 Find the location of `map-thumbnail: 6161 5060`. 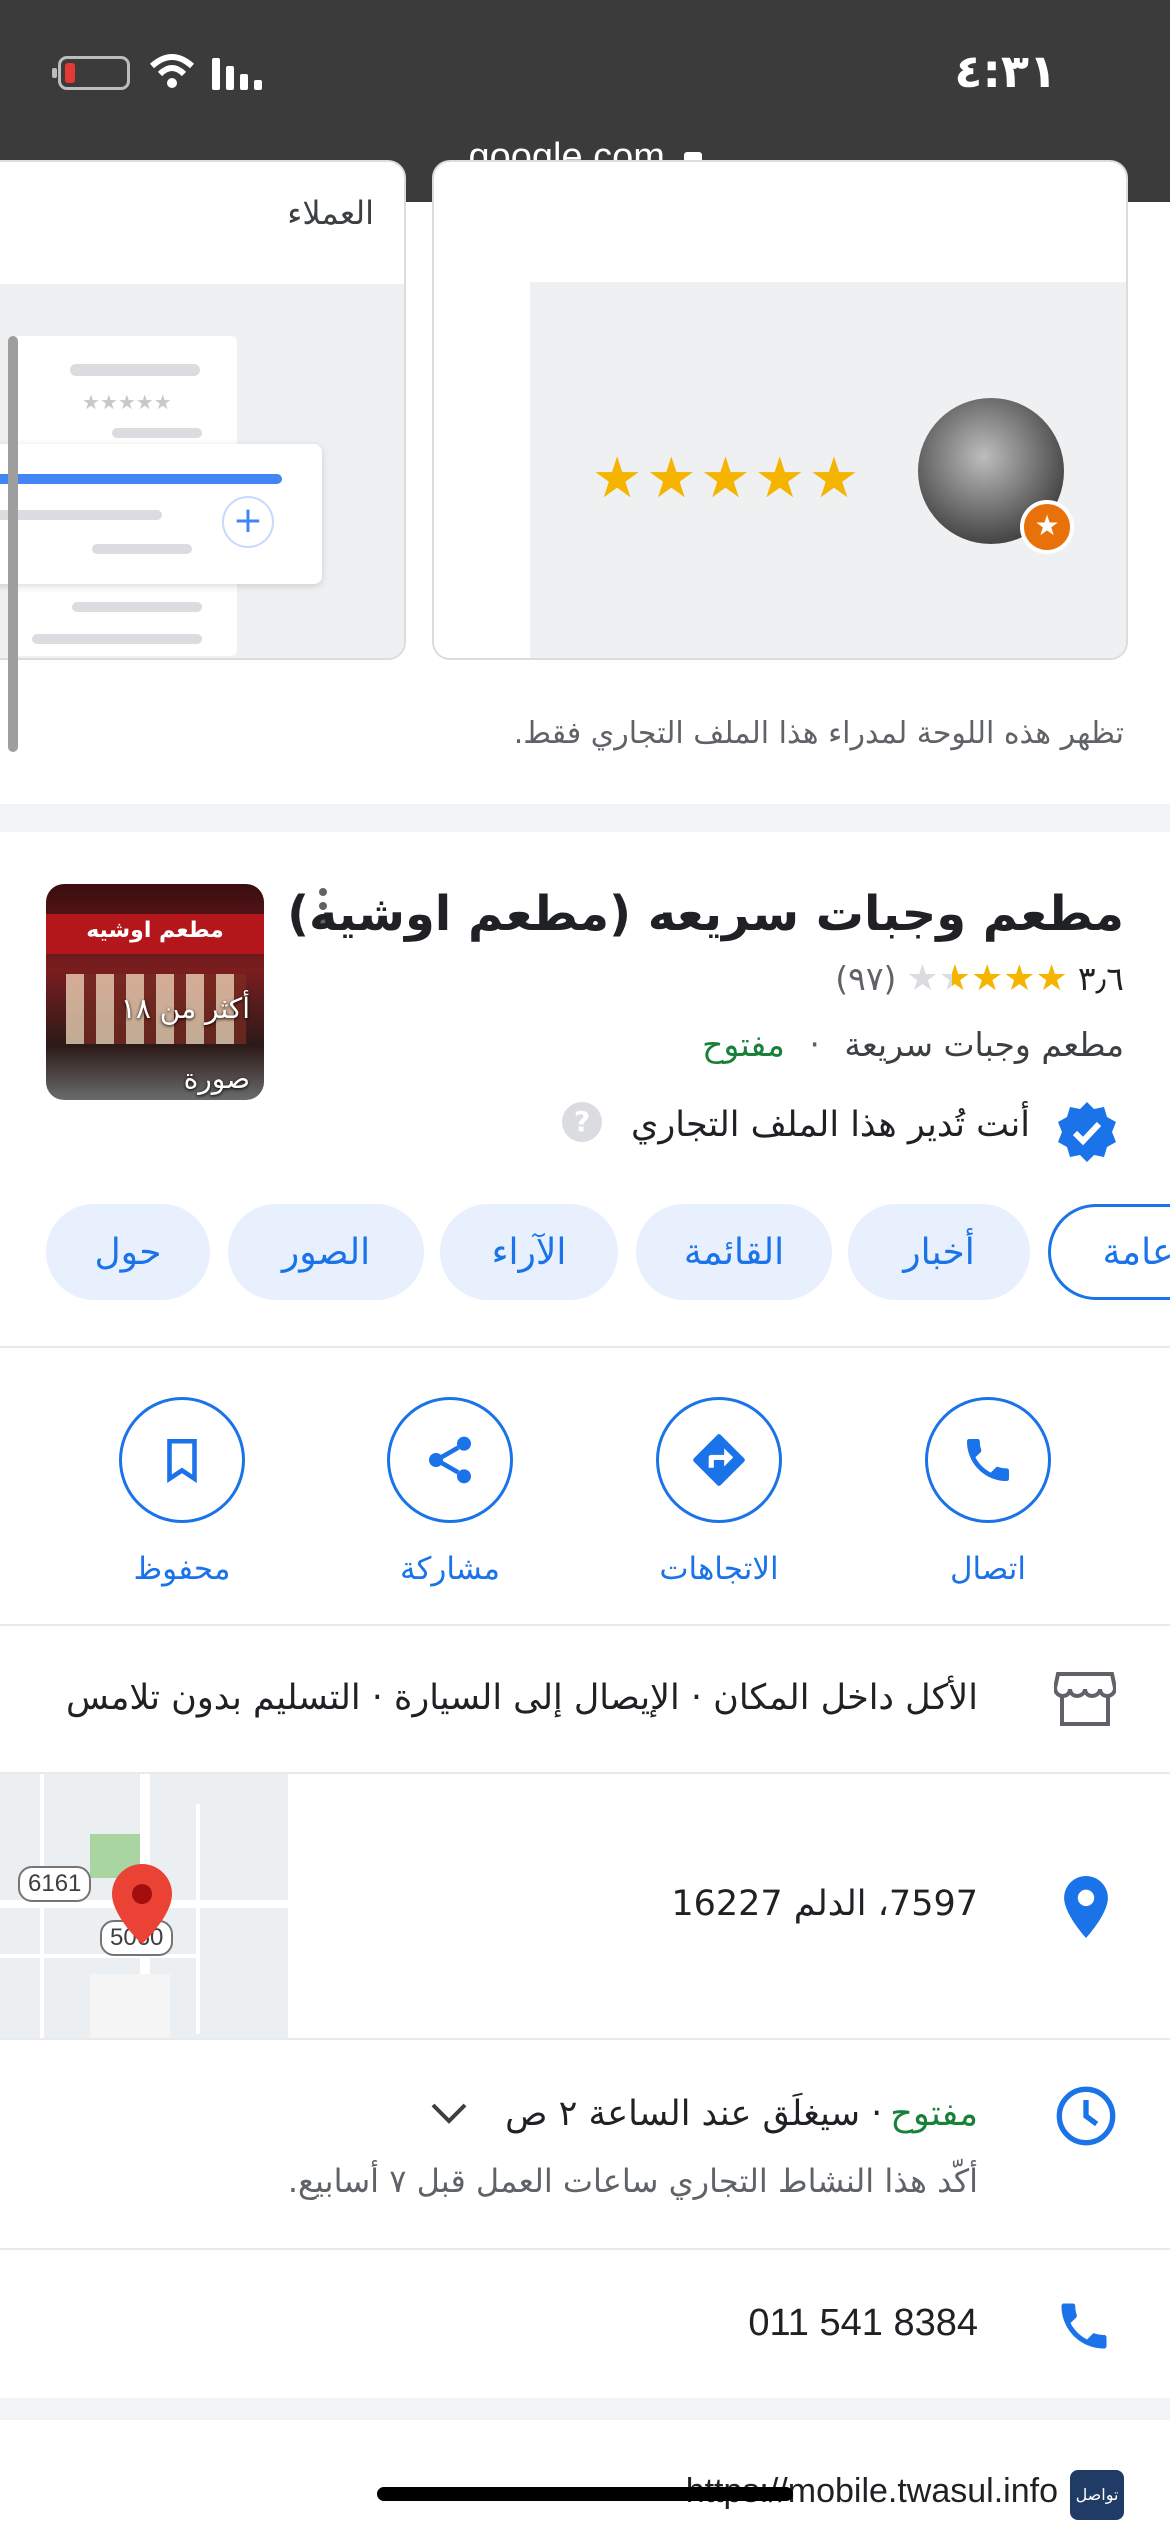

map-thumbnail: 6161 5060 is located at coordinates (144, 1906).